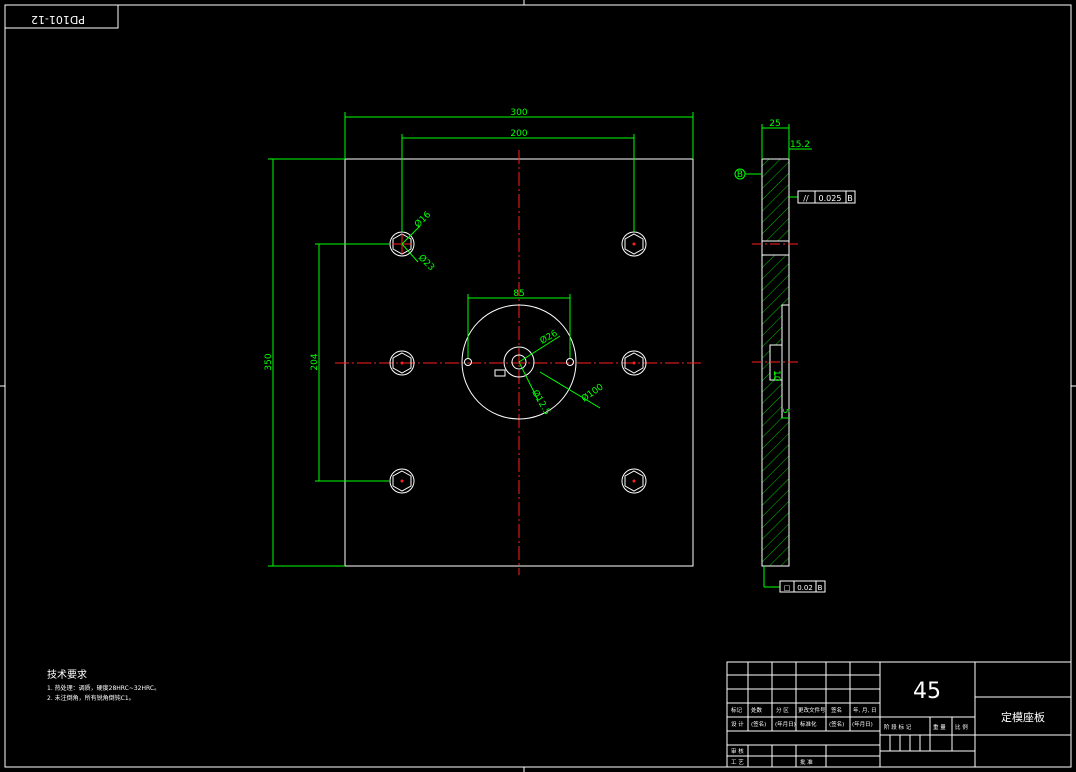 Image resolution: width=1076 pixels, height=772 pixels. Describe the element at coordinates (774, 124) in the screenshot. I see `side-dim-thickness: 25` at that location.